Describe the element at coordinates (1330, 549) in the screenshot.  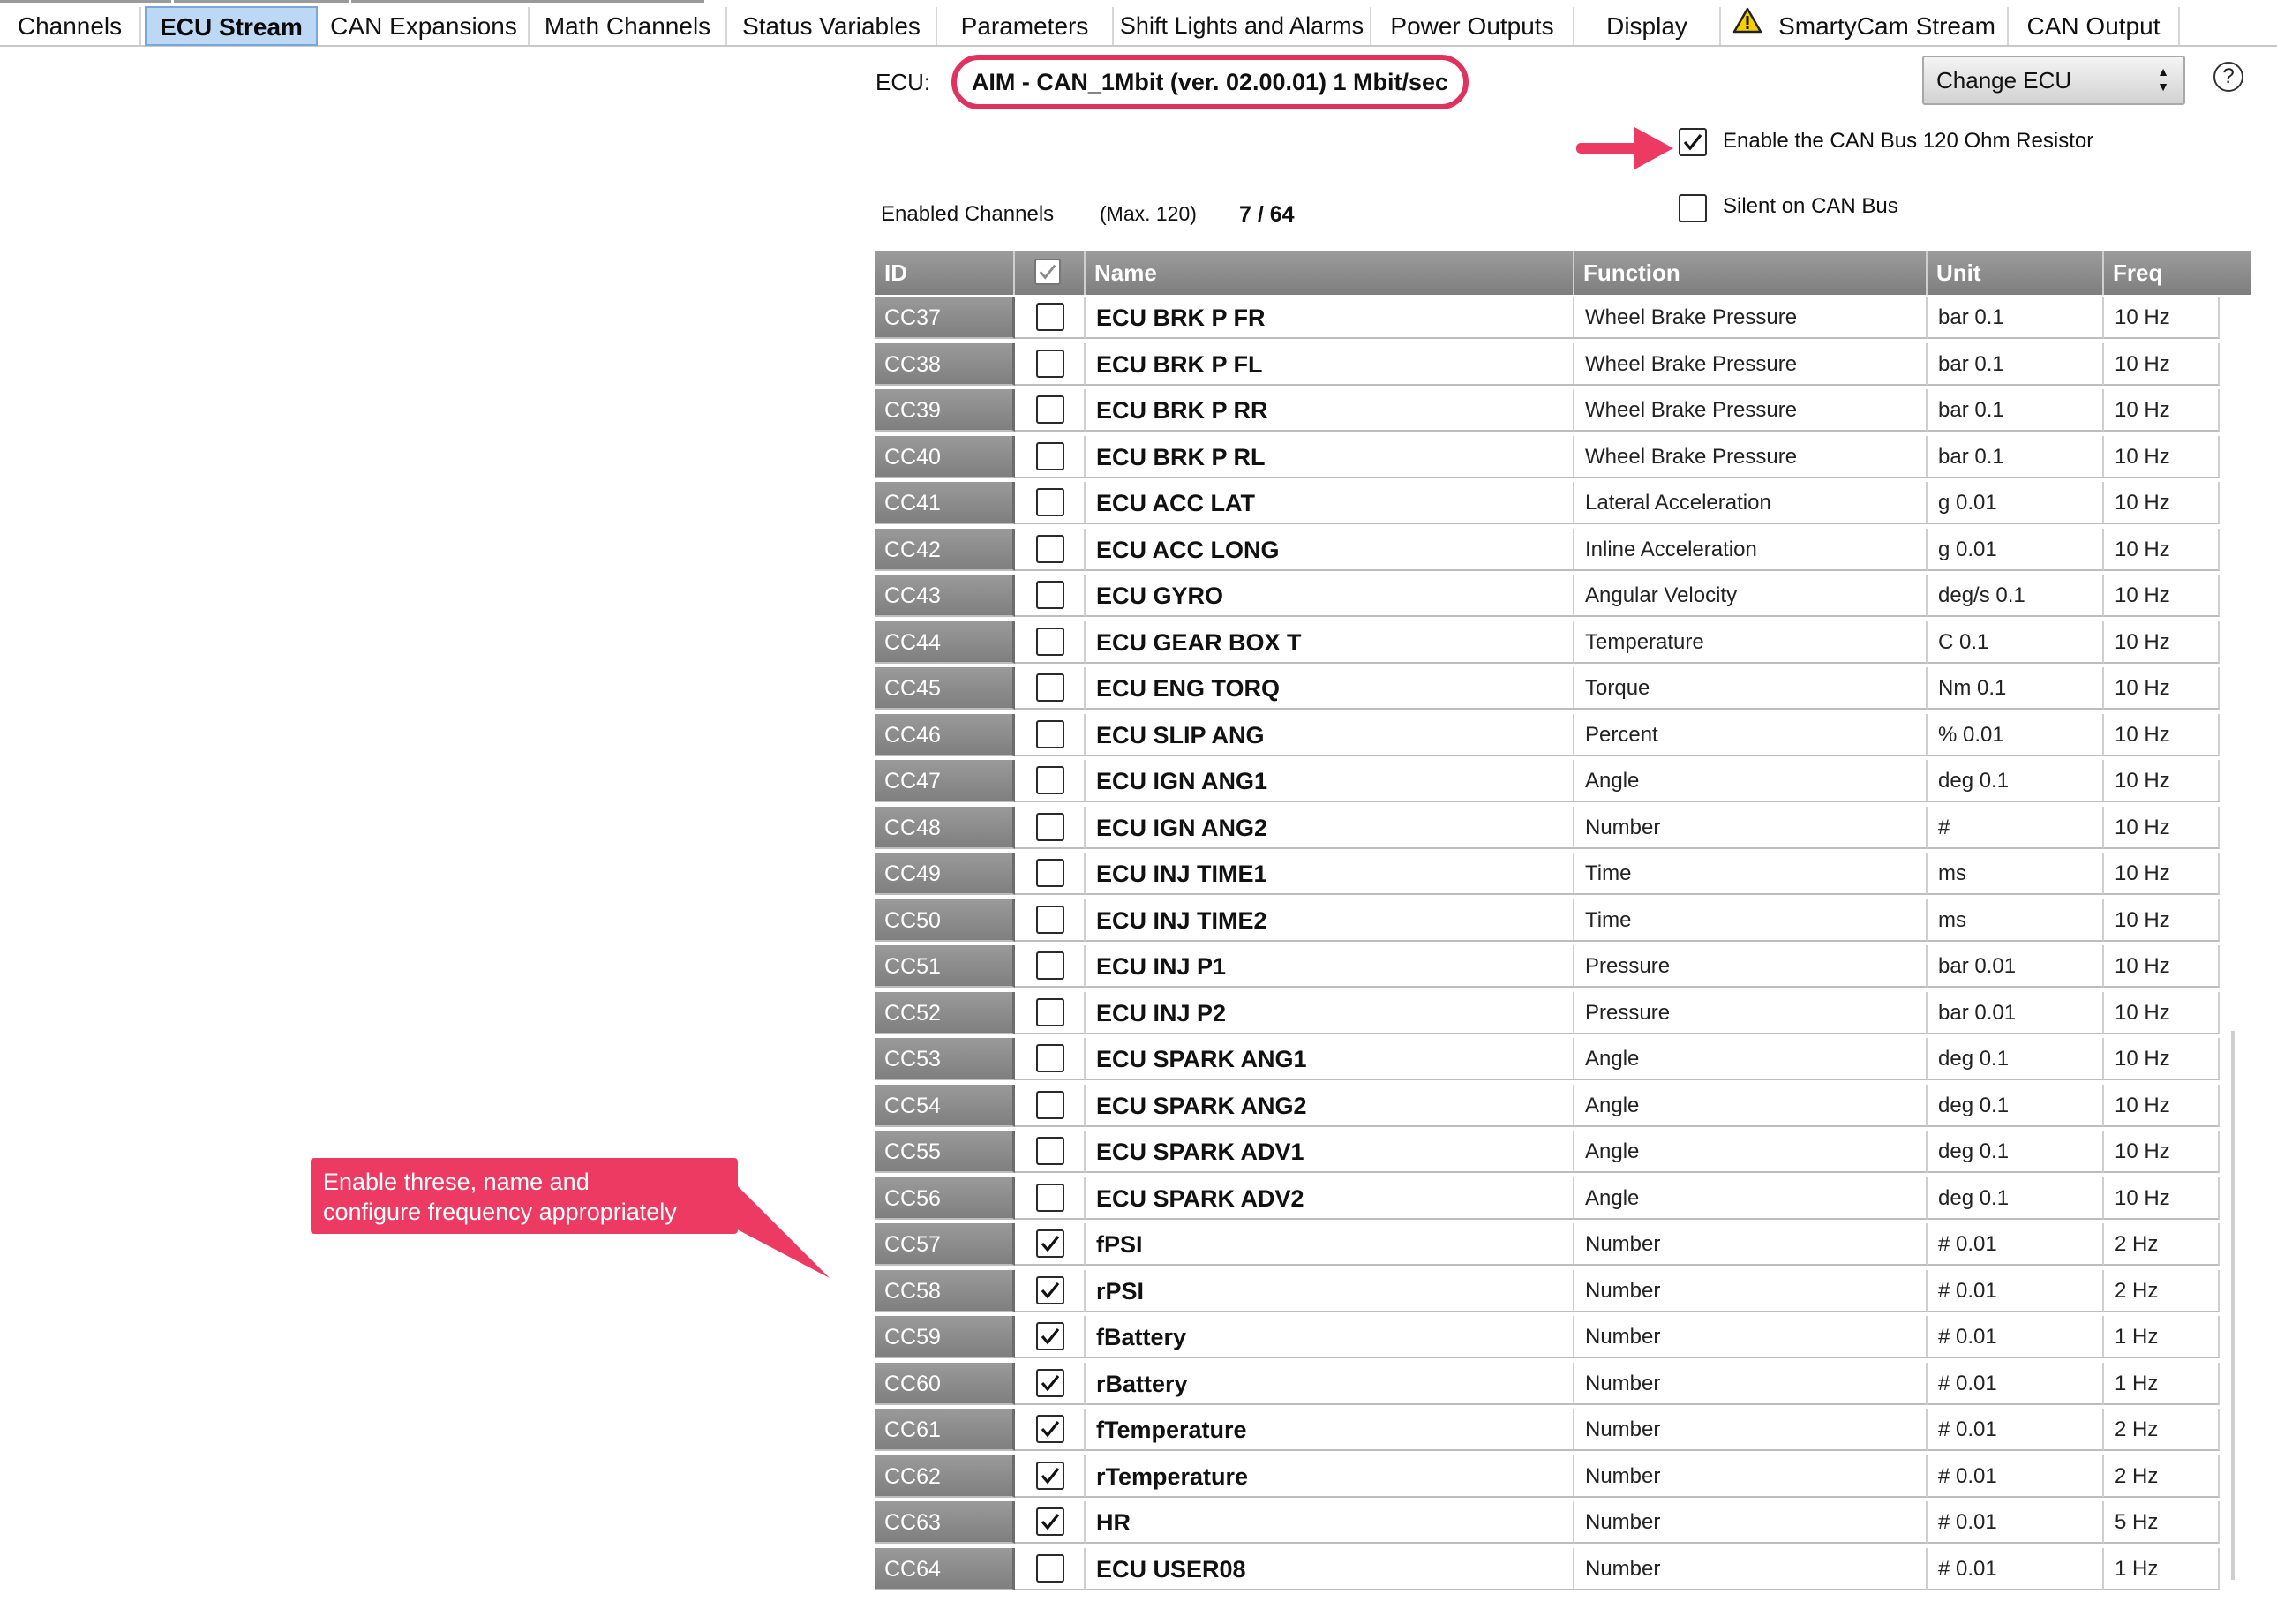
I see `row-name: ECU ACC LONG` at that location.